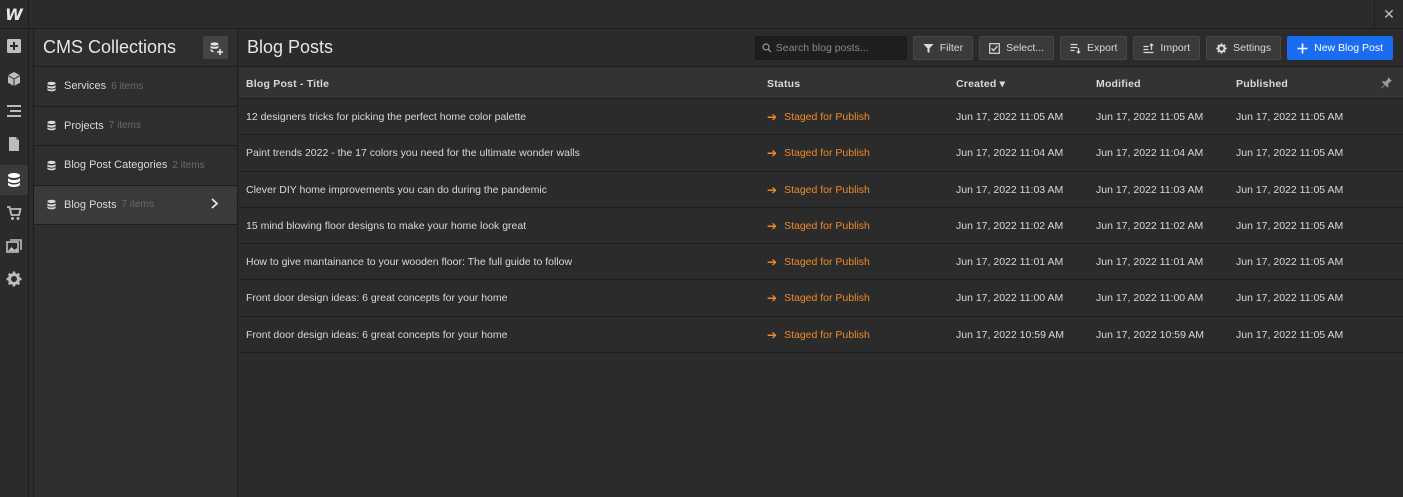 This screenshot has height=497, width=1403. I want to click on collection-count: 7 items, so click(137, 205).